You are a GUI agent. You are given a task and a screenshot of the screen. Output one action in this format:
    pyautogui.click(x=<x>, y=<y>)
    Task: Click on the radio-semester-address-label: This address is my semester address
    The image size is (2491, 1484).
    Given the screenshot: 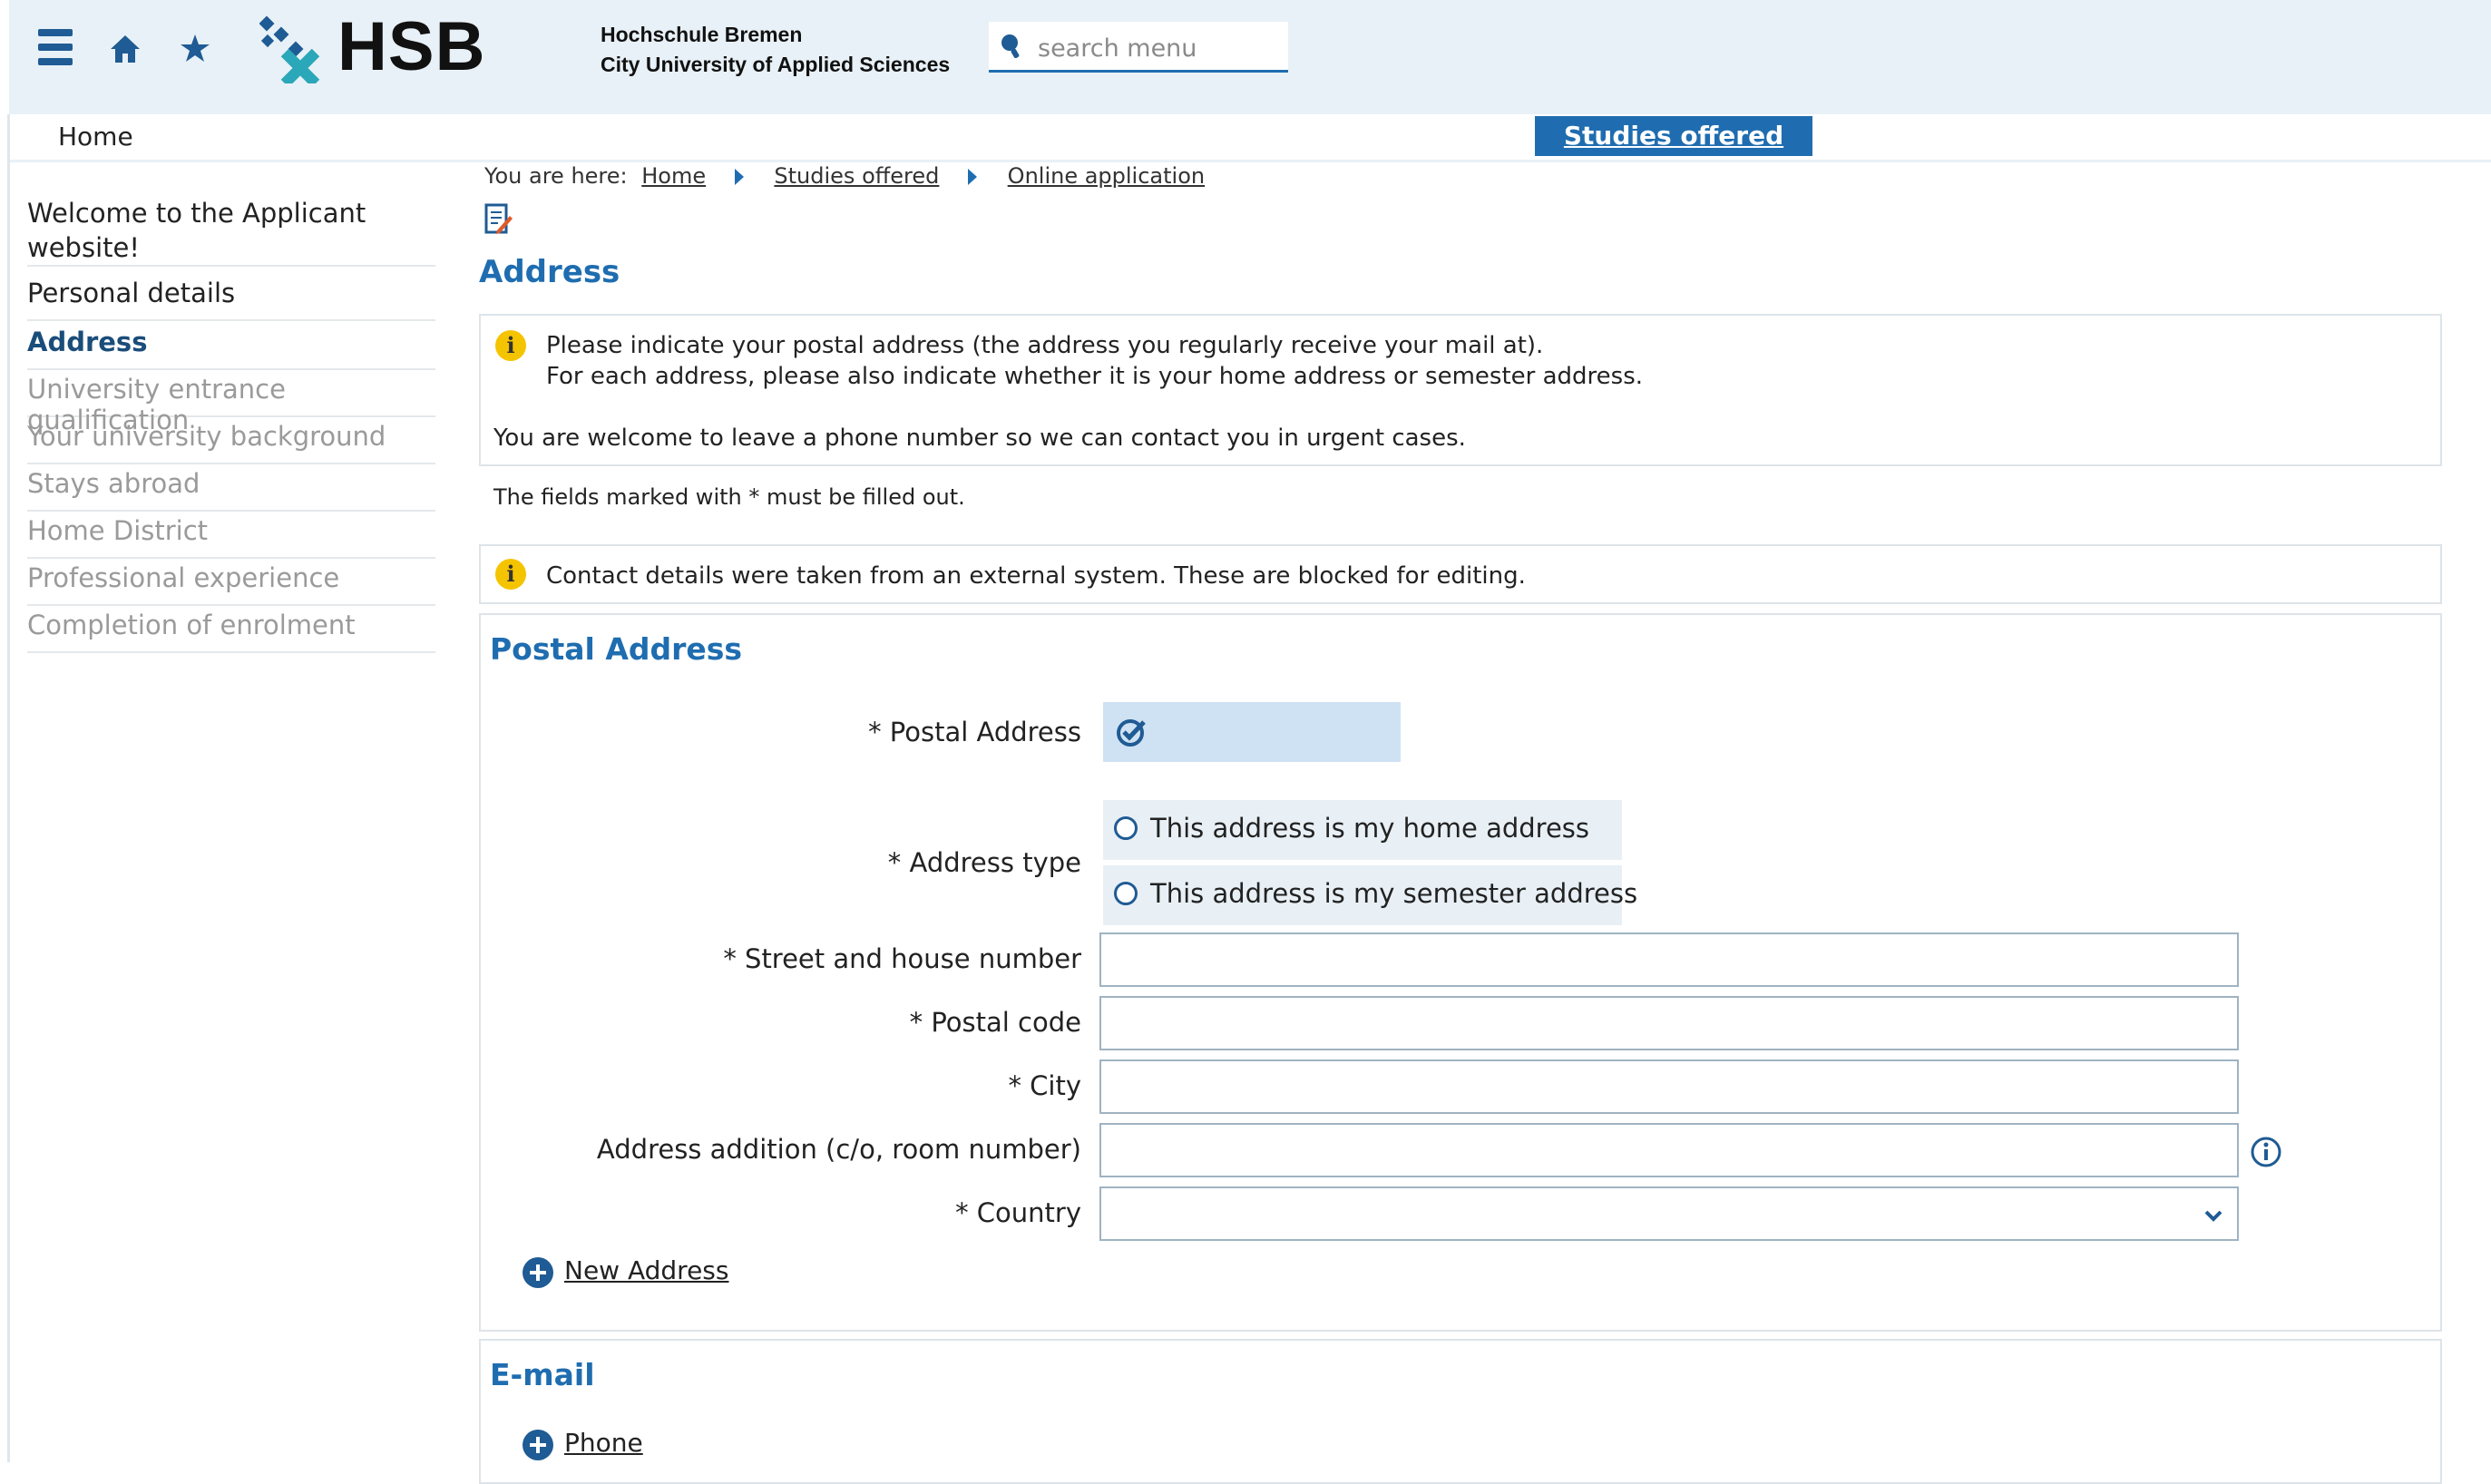 What is the action you would take?
    pyautogui.click(x=1394, y=893)
    